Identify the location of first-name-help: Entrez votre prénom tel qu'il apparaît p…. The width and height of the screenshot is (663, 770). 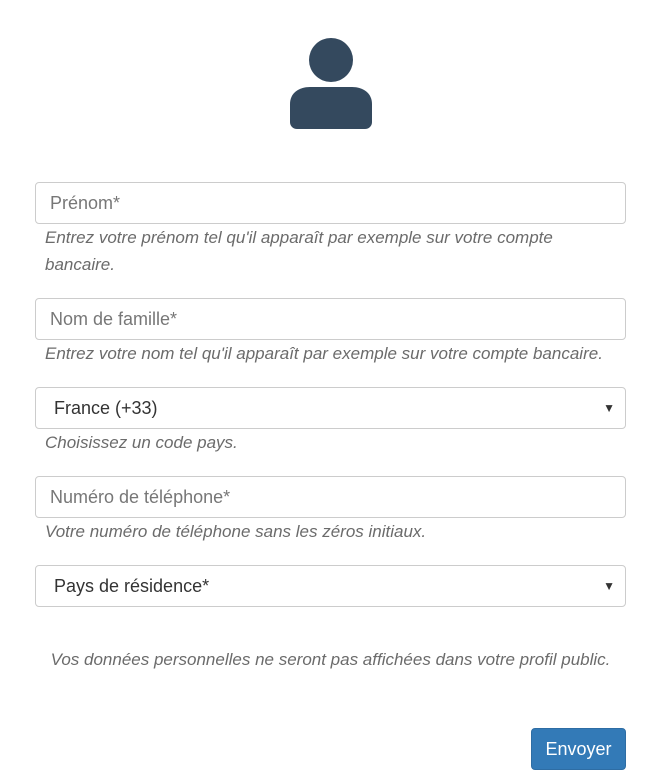
(299, 251).